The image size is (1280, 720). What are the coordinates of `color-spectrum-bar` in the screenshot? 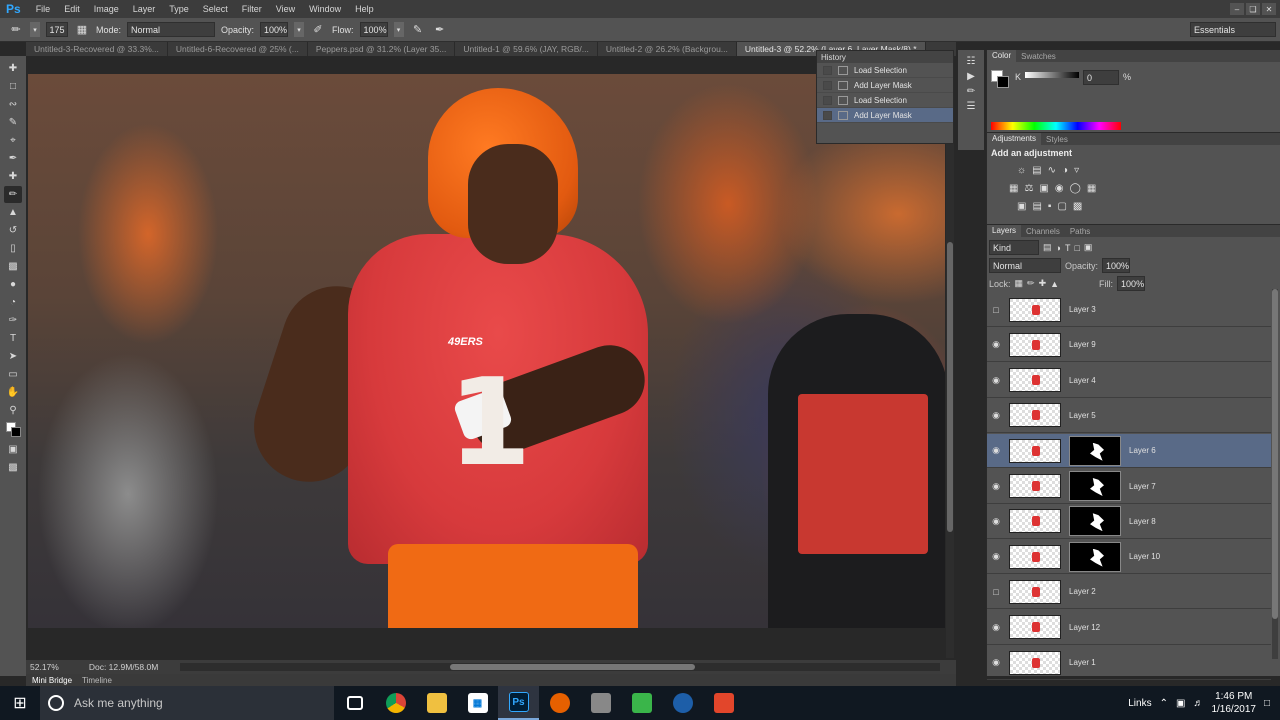 It's located at (1056, 126).